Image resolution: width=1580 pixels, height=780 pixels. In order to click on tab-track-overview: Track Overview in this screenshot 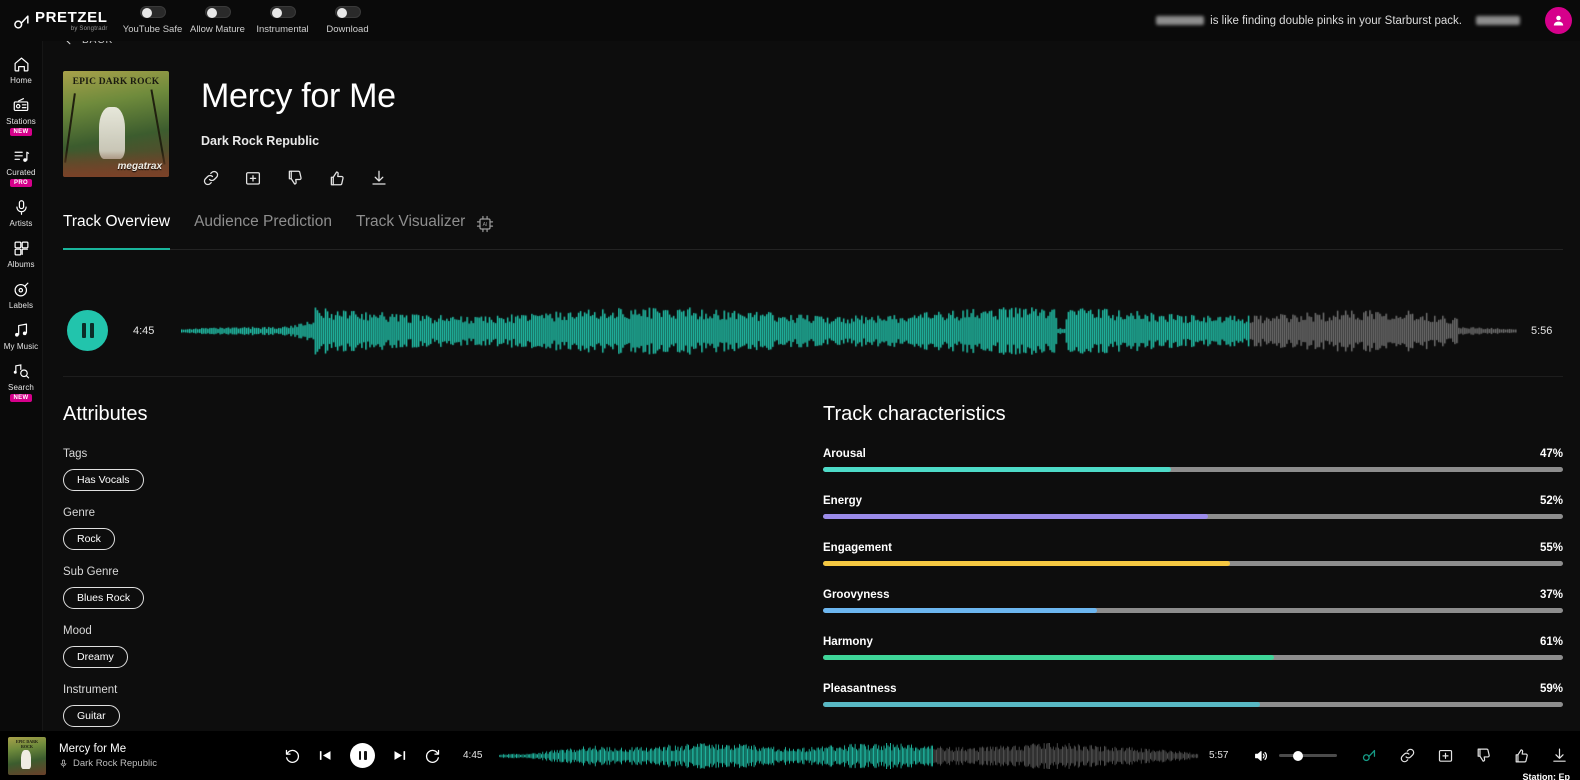, I will do `click(117, 231)`.